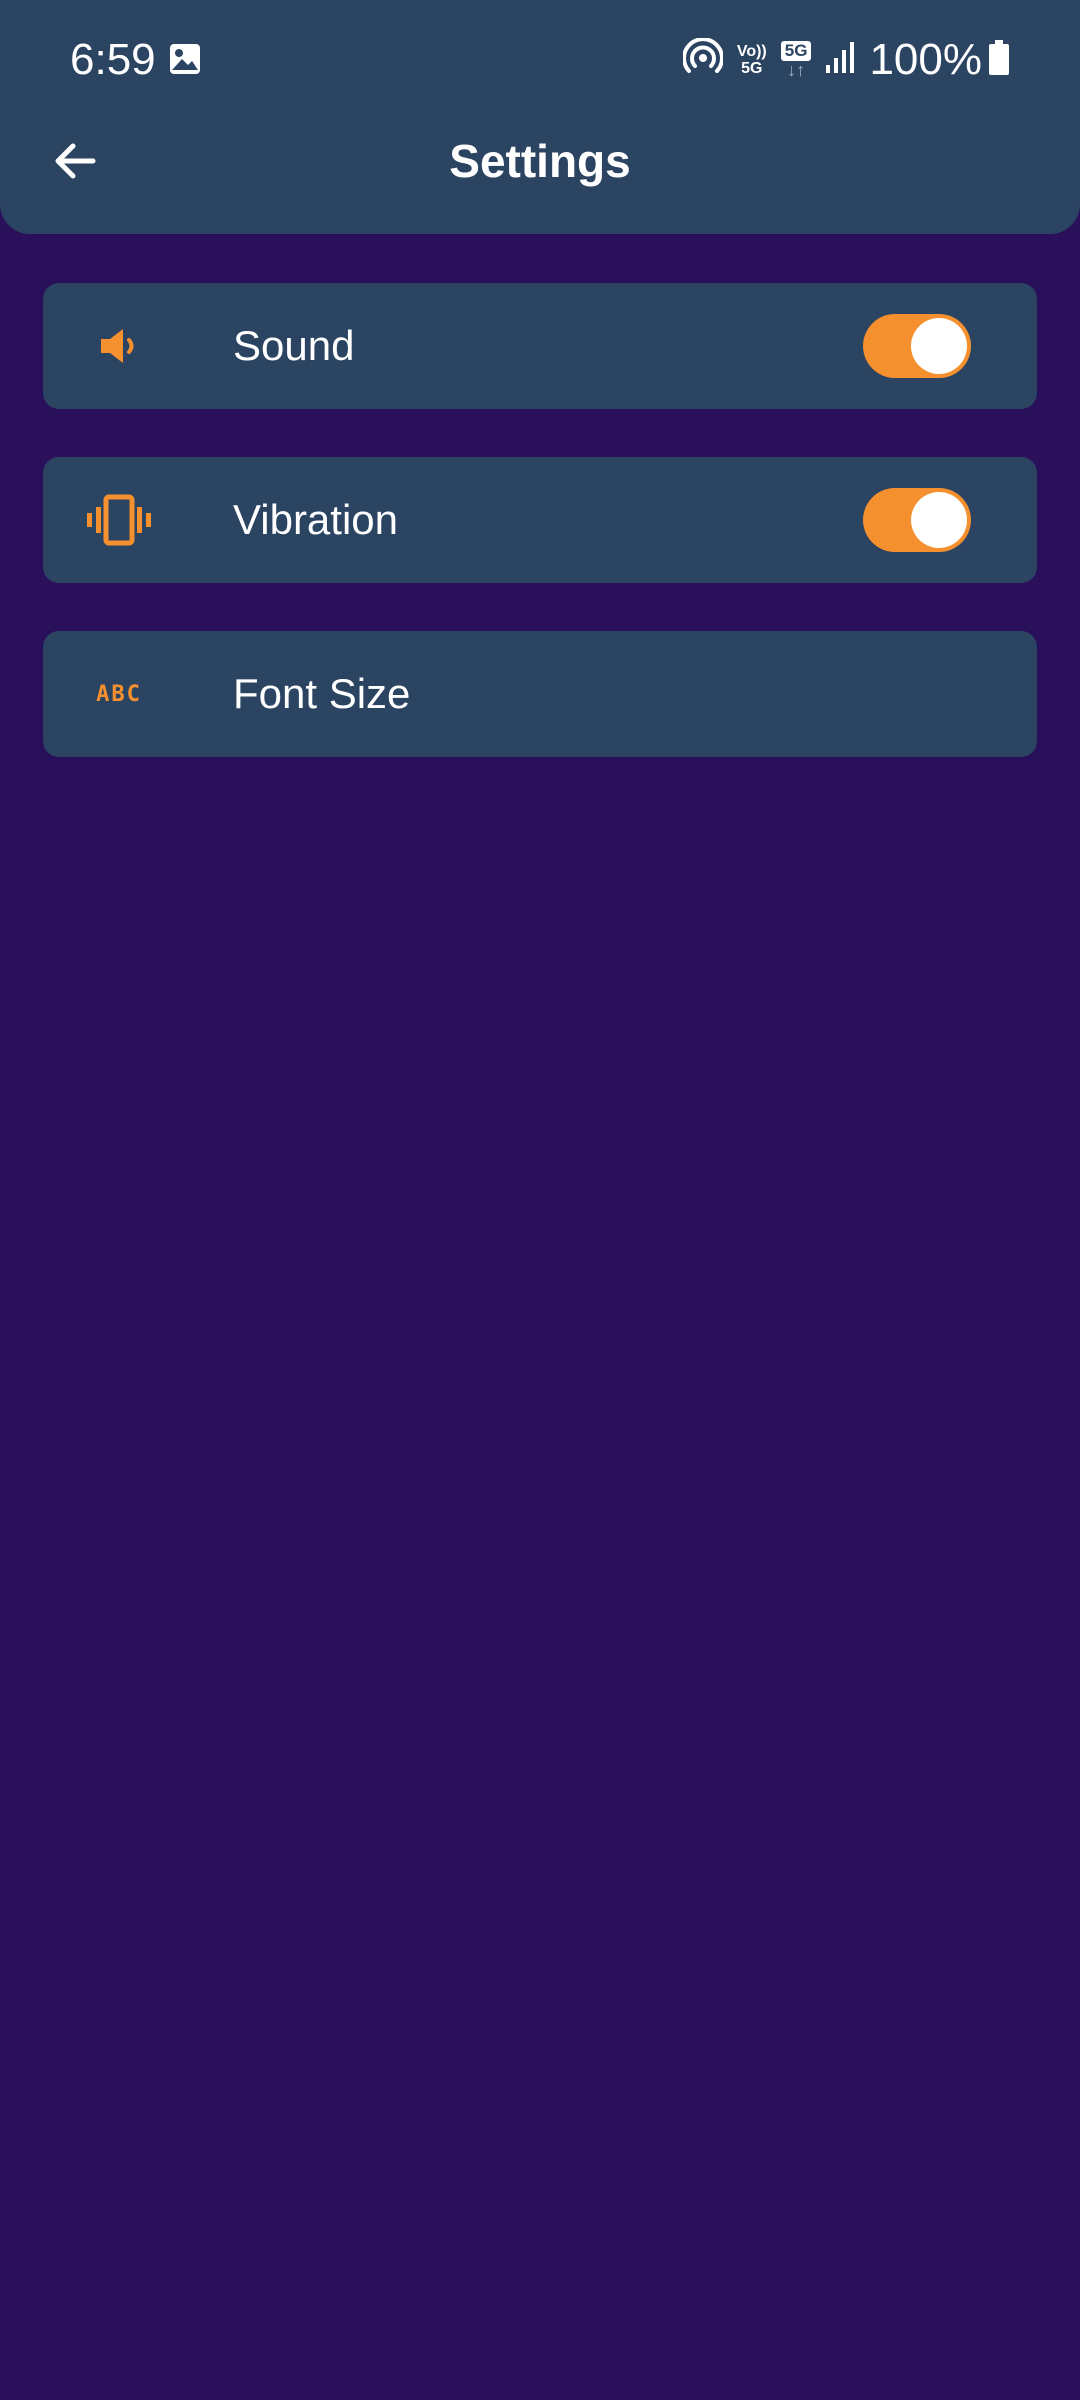 The width and height of the screenshot is (1080, 2400). What do you see at coordinates (540, 694) in the screenshot?
I see `setting-row-font-size: ABC Font Size` at bounding box center [540, 694].